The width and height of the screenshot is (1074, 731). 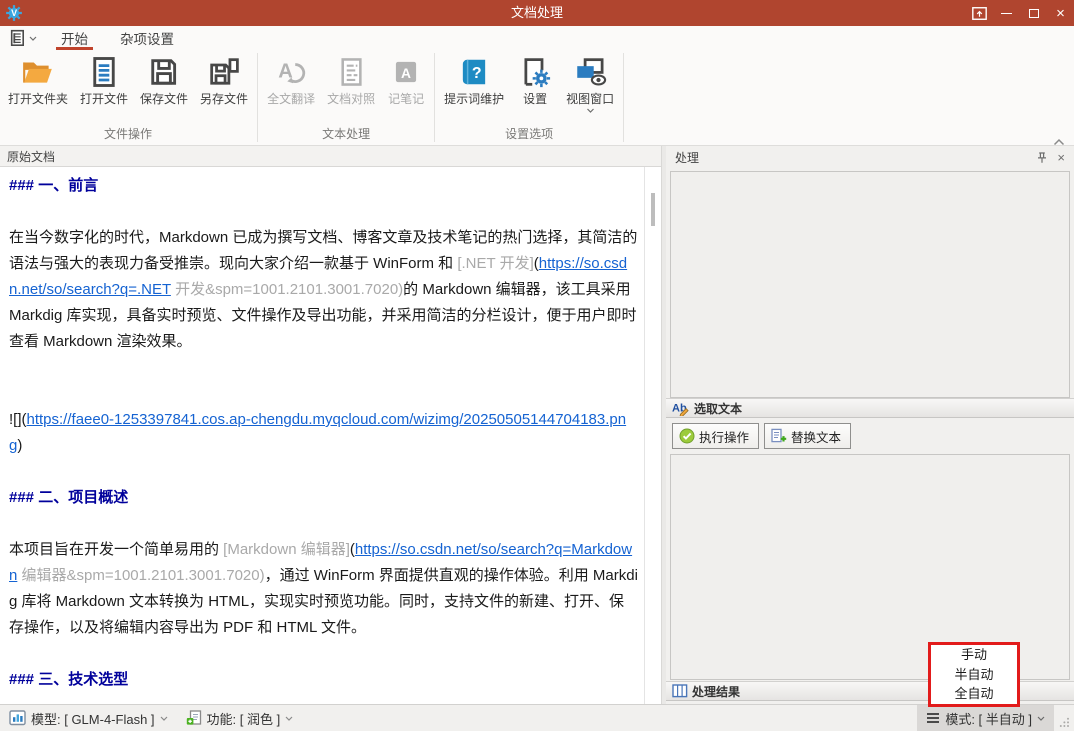 I want to click on doc-heading: ### 一、前言, so click(x=324, y=186).